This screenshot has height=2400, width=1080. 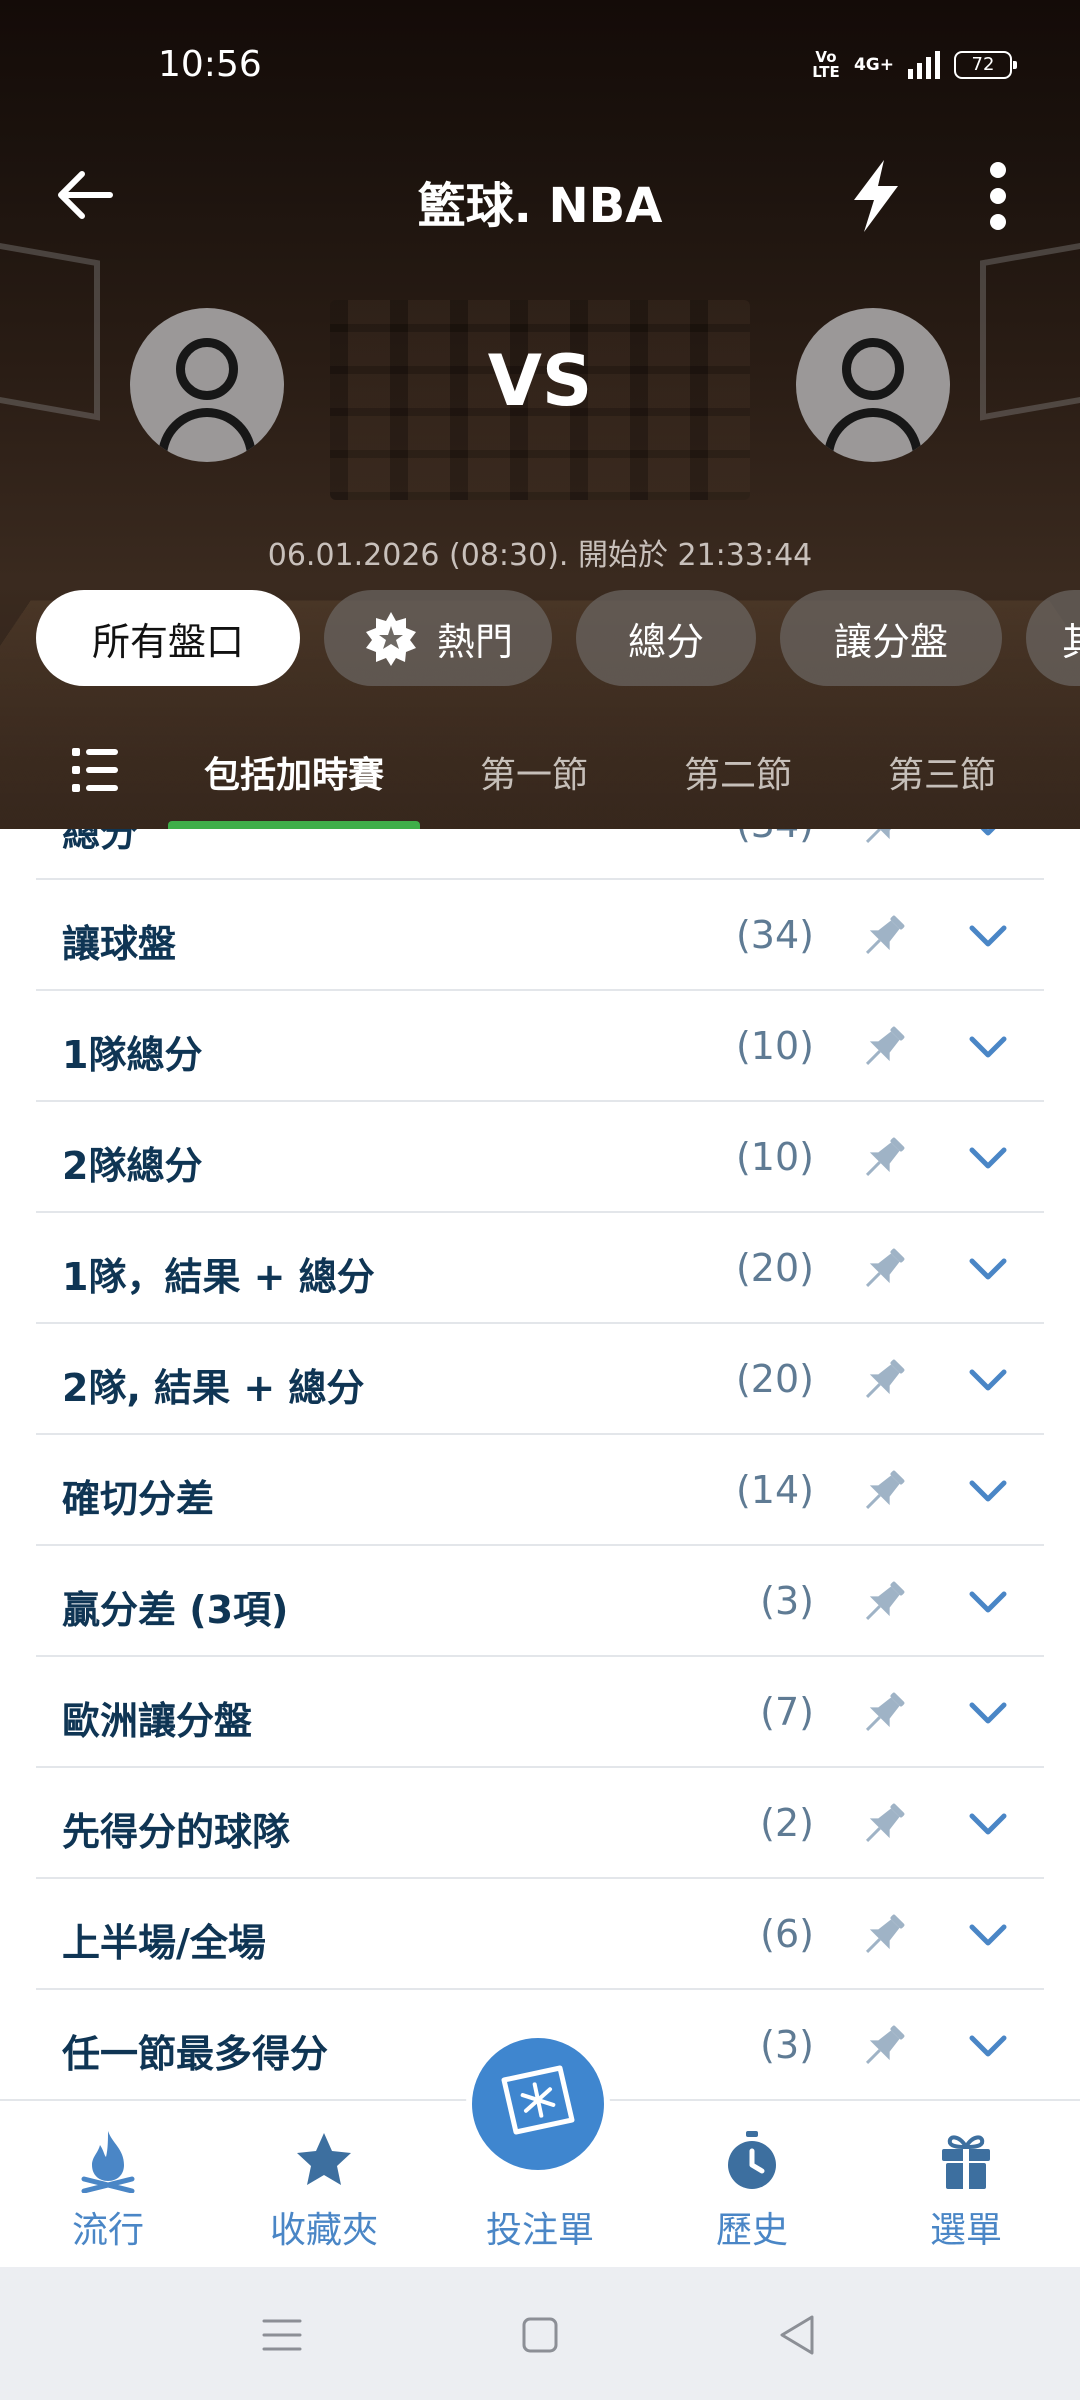 I want to click on home-icon, so click(x=540, y=2335).